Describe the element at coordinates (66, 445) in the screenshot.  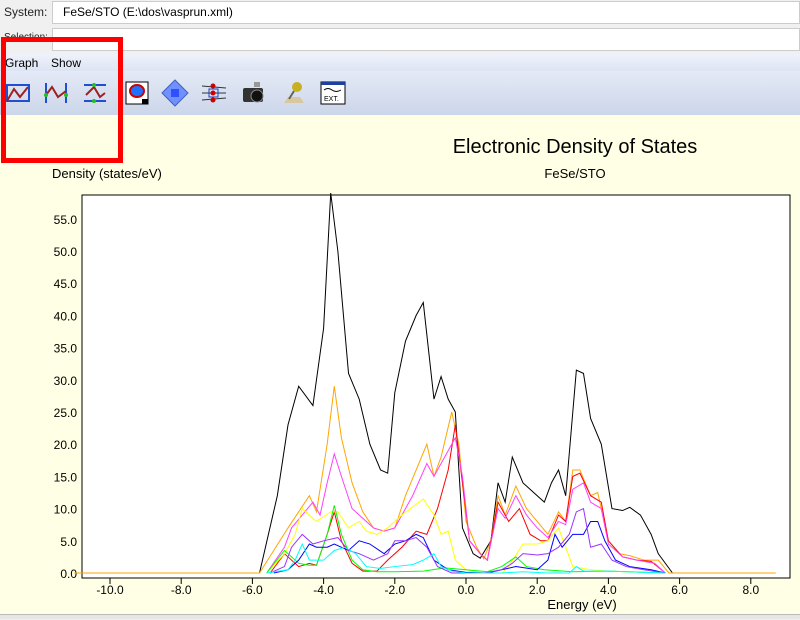
I see `y-tick-label: 20.0` at that location.